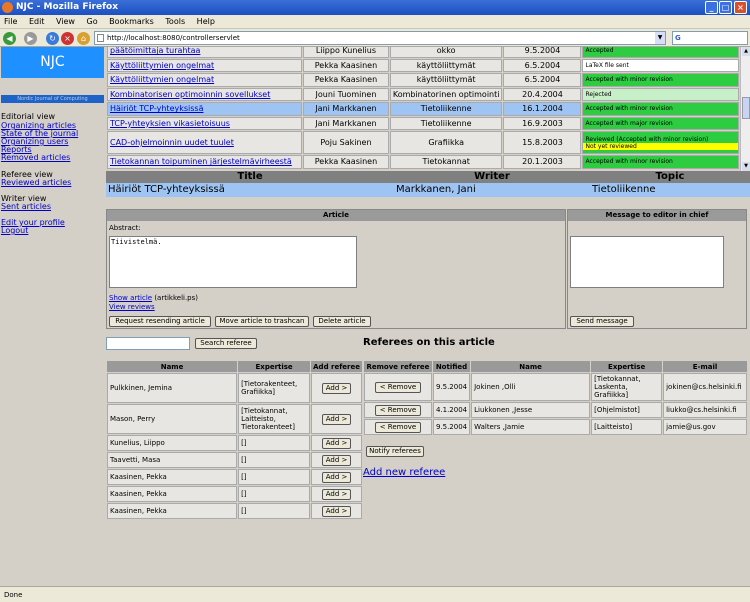 This screenshot has height=602, width=750. I want to click on article-title: Kombinatorisen optimoinnin sovellukset, so click(205, 94).